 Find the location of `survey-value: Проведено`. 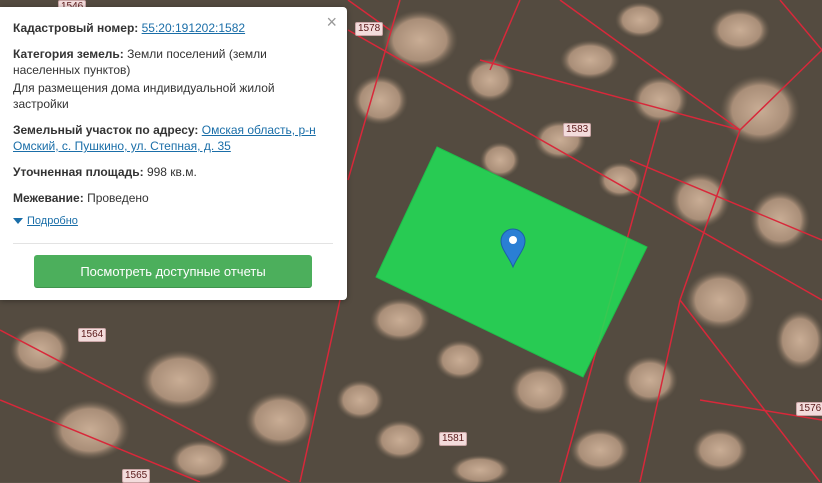

survey-value: Проведено is located at coordinates (118, 198).